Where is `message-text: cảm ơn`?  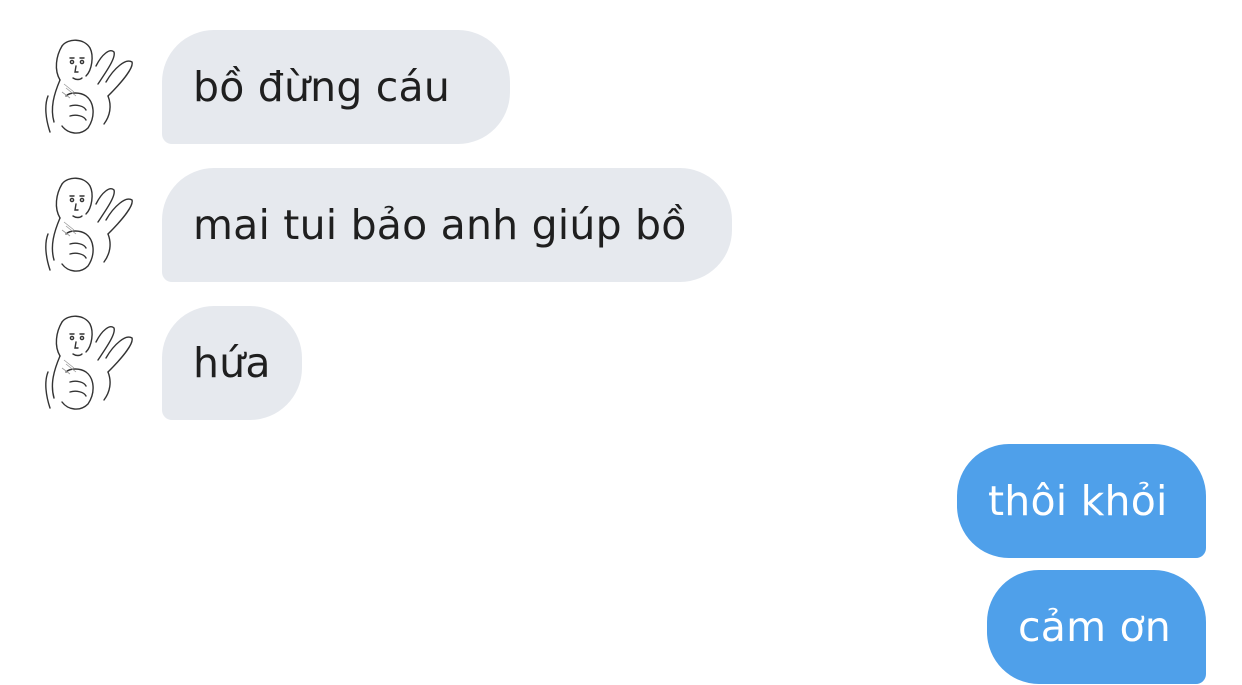
message-text: cảm ơn is located at coordinates (1094, 627).